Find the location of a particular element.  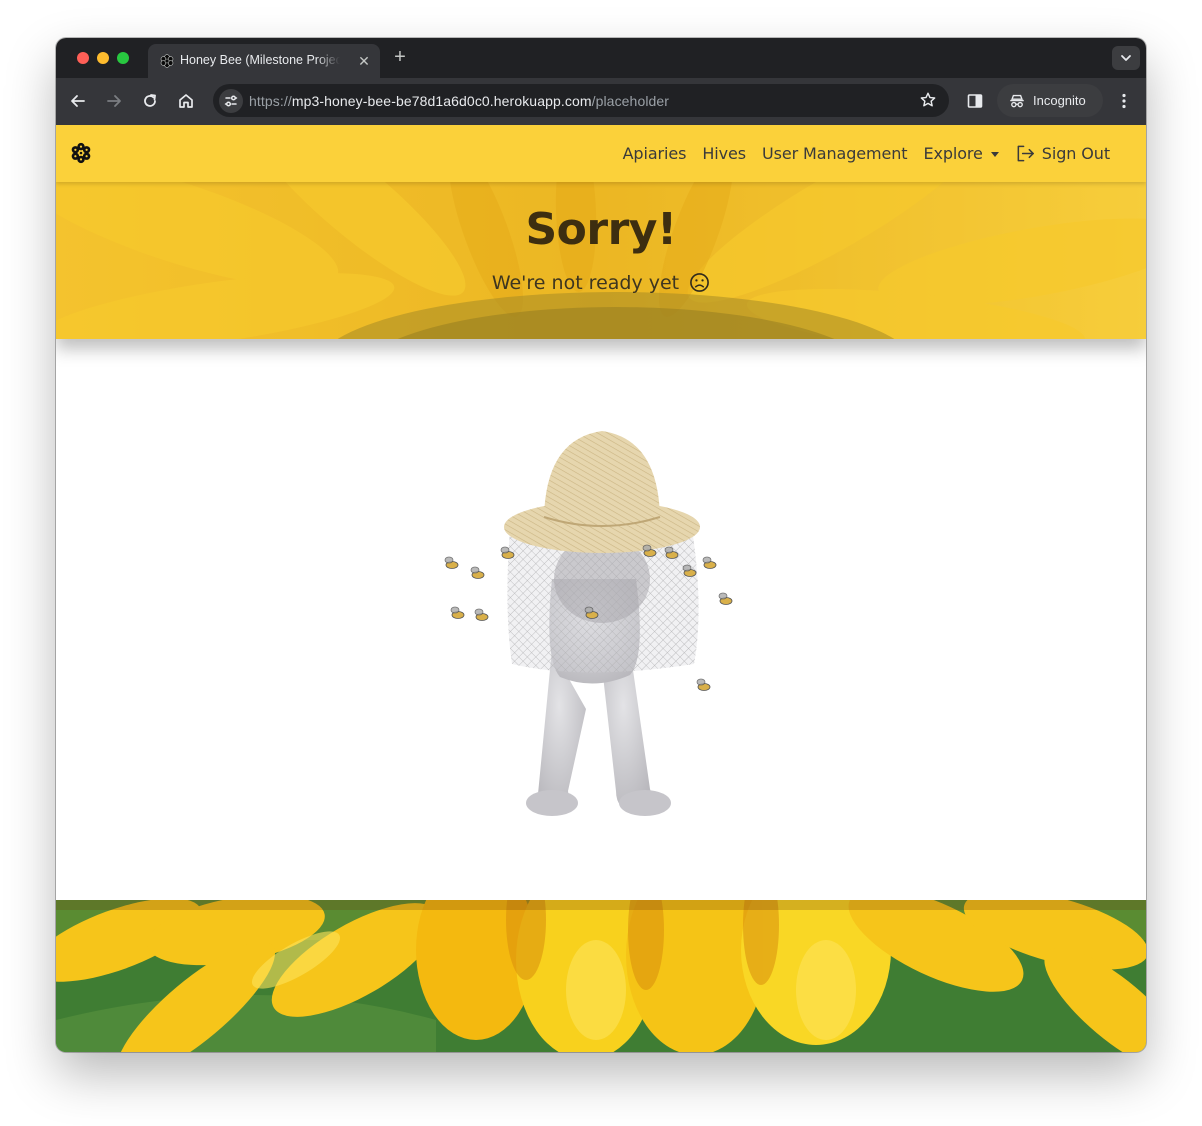

sunflower-petals-image is located at coordinates (601, 976).